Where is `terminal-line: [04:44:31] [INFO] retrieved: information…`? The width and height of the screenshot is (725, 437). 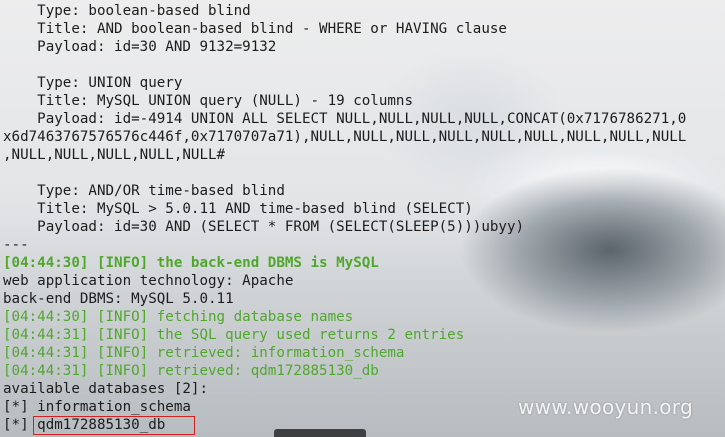 terminal-line: [04:44:31] [INFO] retrieved: information… is located at coordinates (204, 353).